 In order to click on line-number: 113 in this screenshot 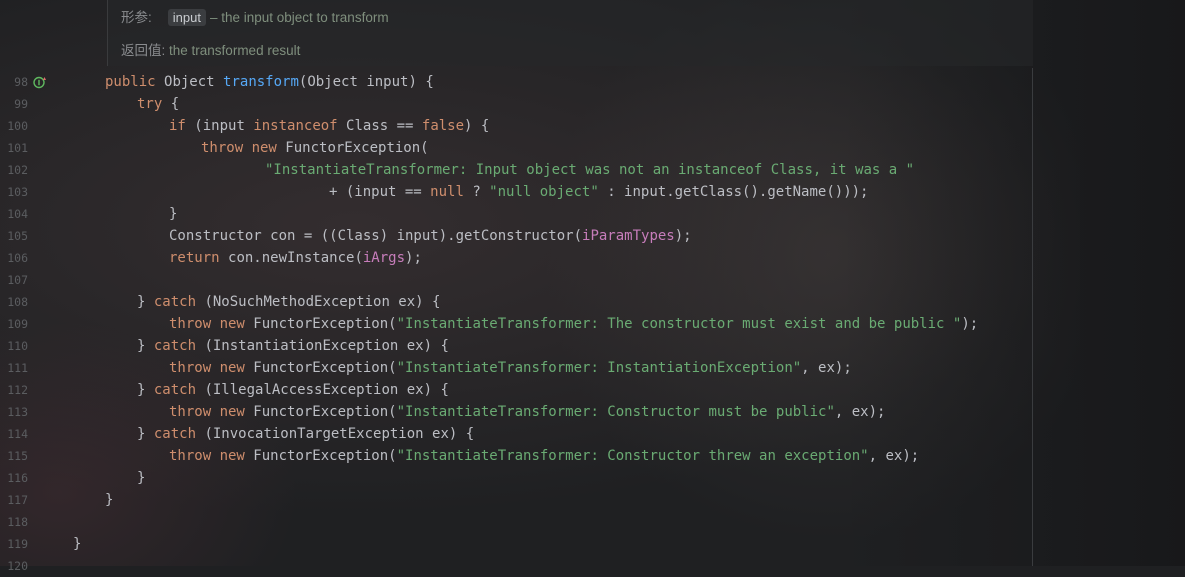, I will do `click(17, 412)`.